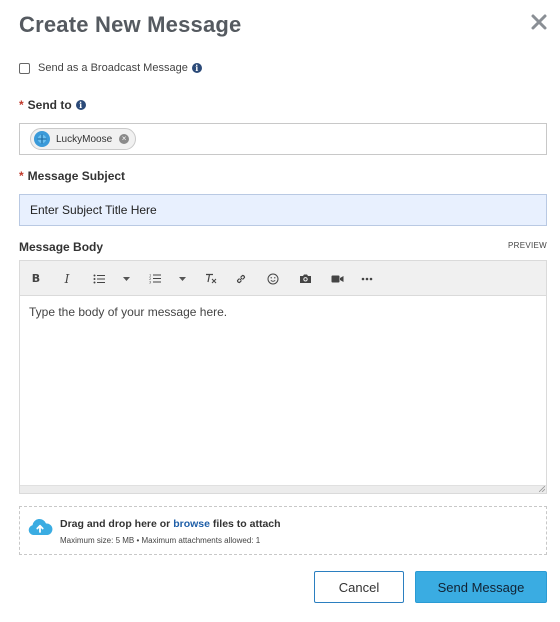  Describe the element at coordinates (150, 283) in the screenshot. I see `svg-text: 3` at that location.